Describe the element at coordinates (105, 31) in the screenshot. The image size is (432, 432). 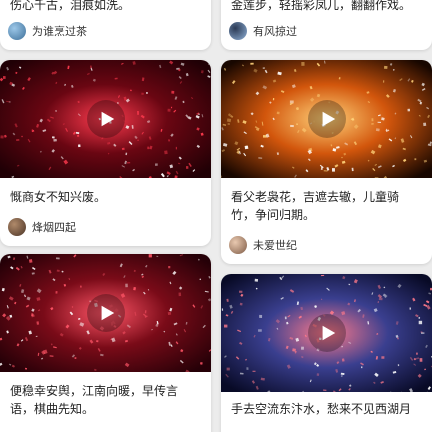
I see `card-author: 为谁烹过茶` at that location.